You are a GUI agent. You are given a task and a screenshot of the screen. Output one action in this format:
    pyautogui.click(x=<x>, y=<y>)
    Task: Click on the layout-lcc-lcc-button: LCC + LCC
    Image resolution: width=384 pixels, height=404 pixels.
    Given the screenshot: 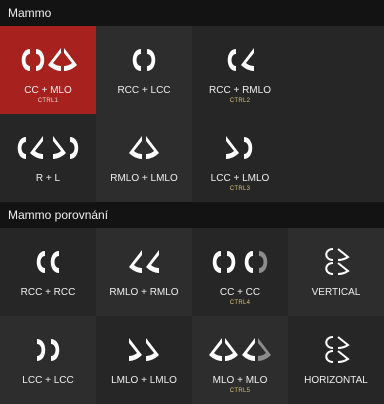 What is the action you would take?
    pyautogui.click(x=48, y=360)
    